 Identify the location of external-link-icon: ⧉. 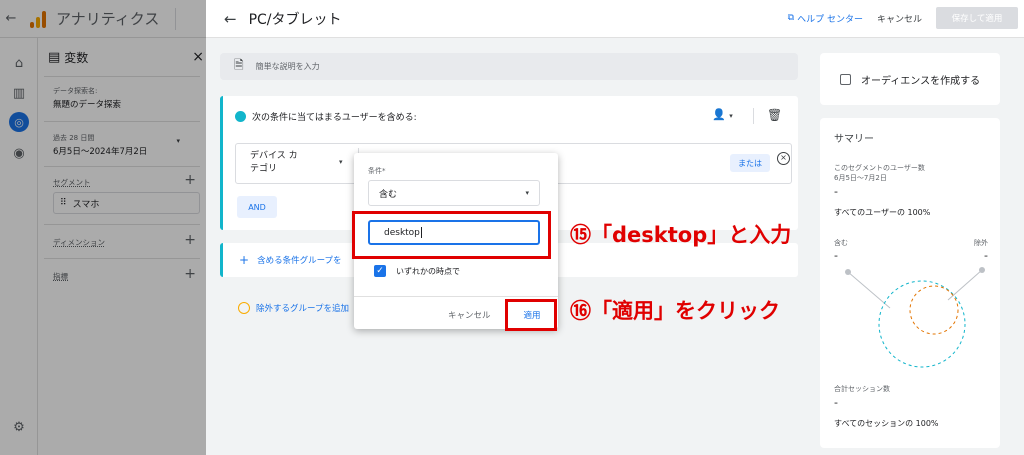
(791, 18).